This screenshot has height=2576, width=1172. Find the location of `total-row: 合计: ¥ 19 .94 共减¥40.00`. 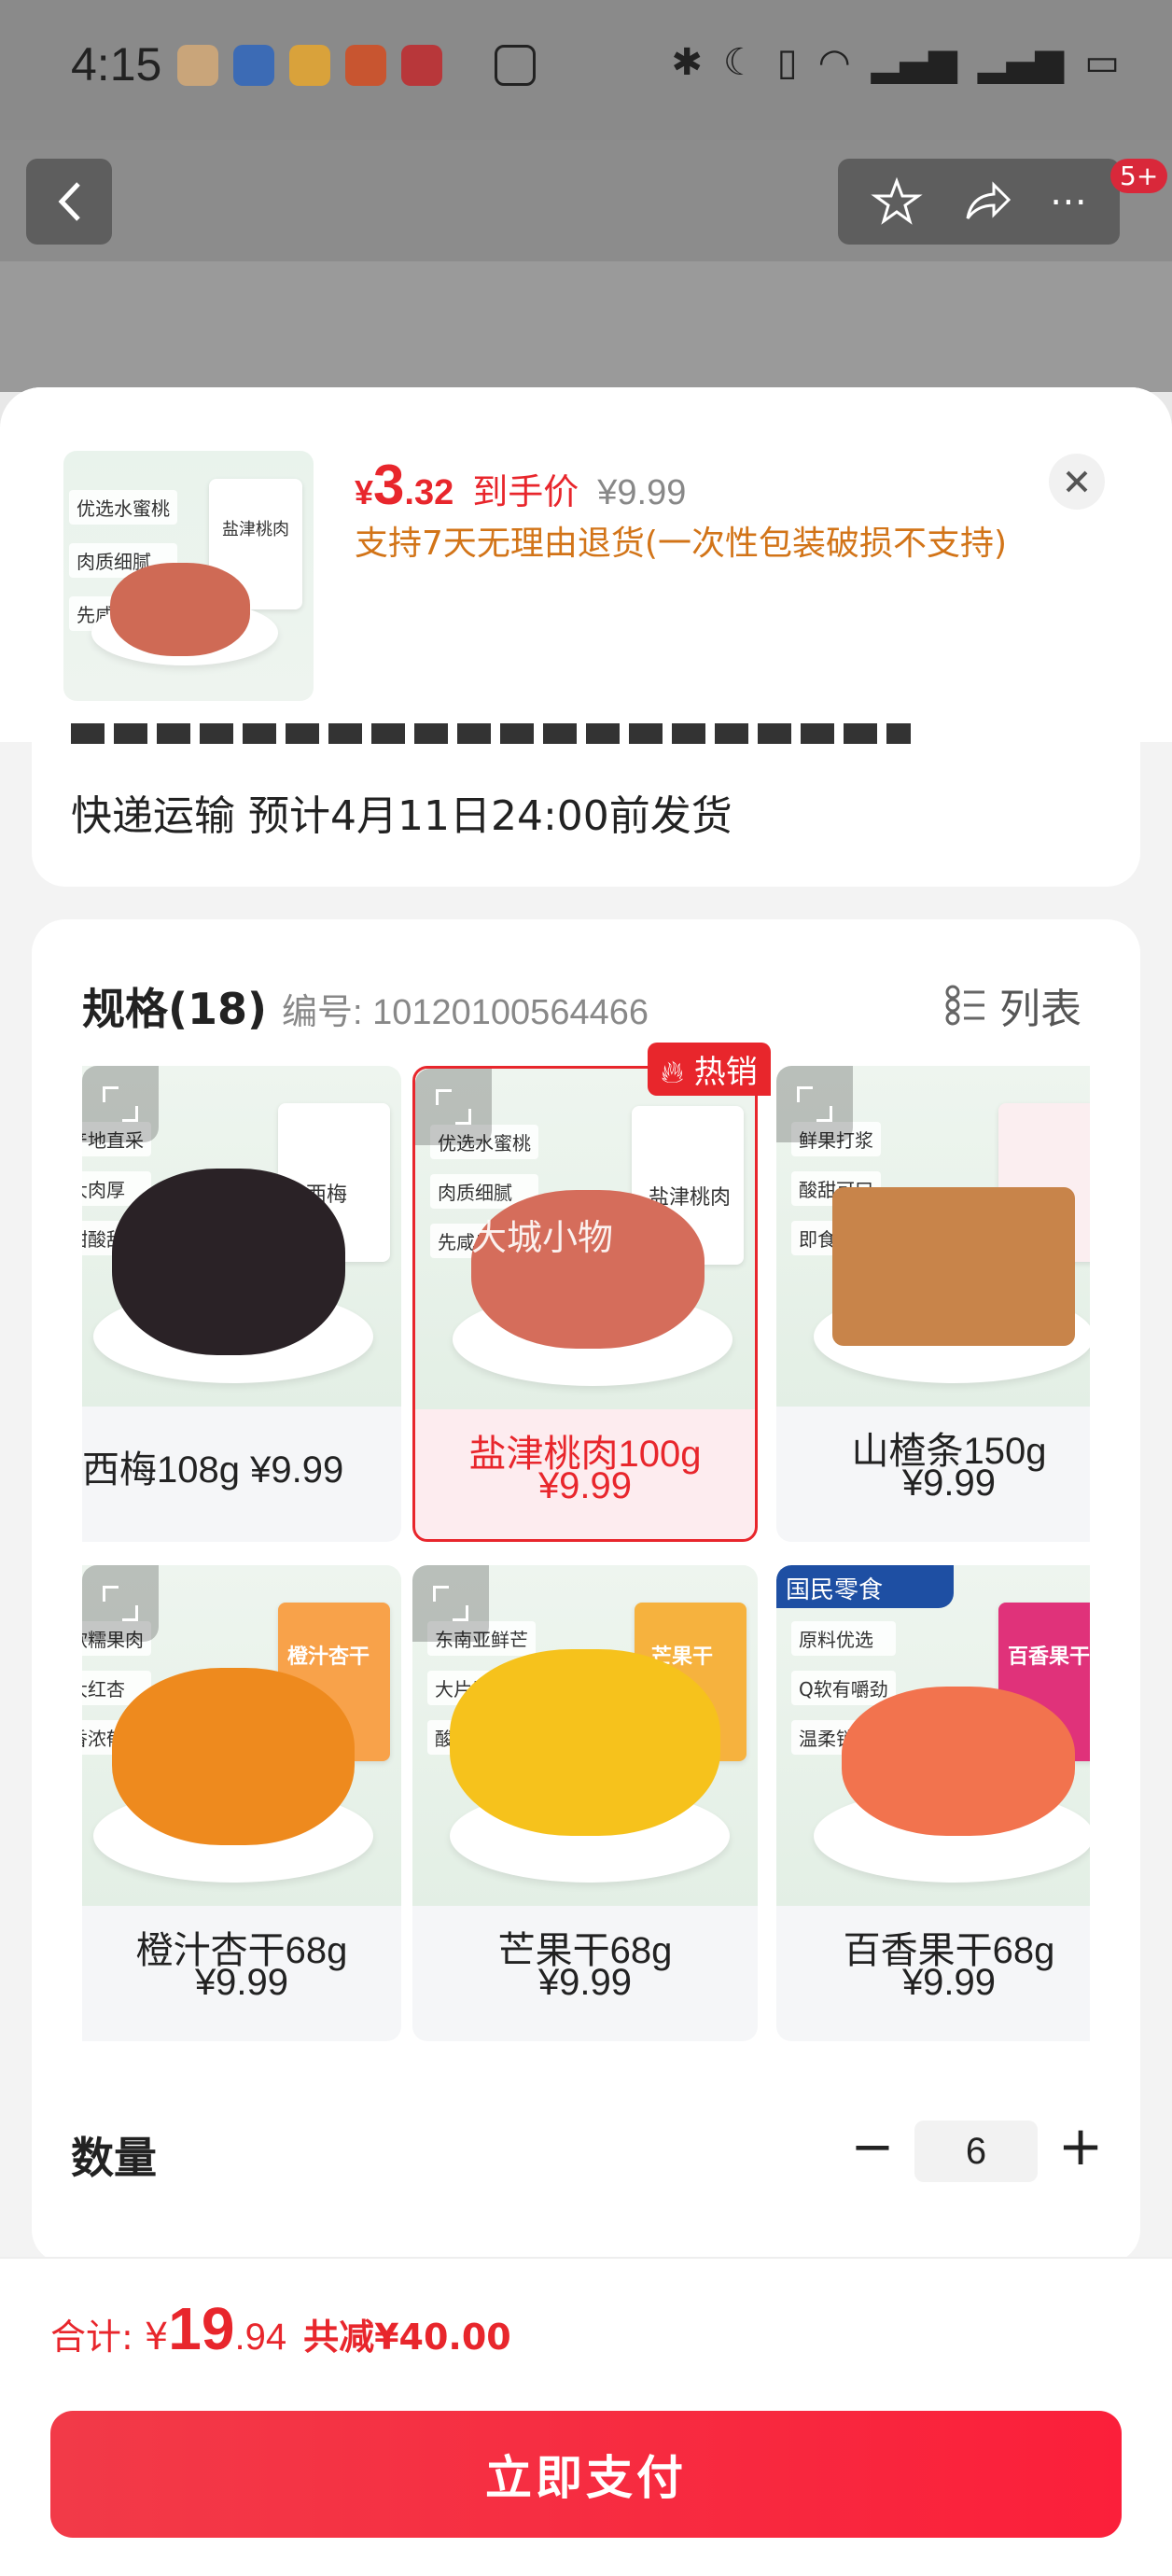

total-row: 合计: ¥ 19 .94 共减¥40.00 is located at coordinates (280, 2328).